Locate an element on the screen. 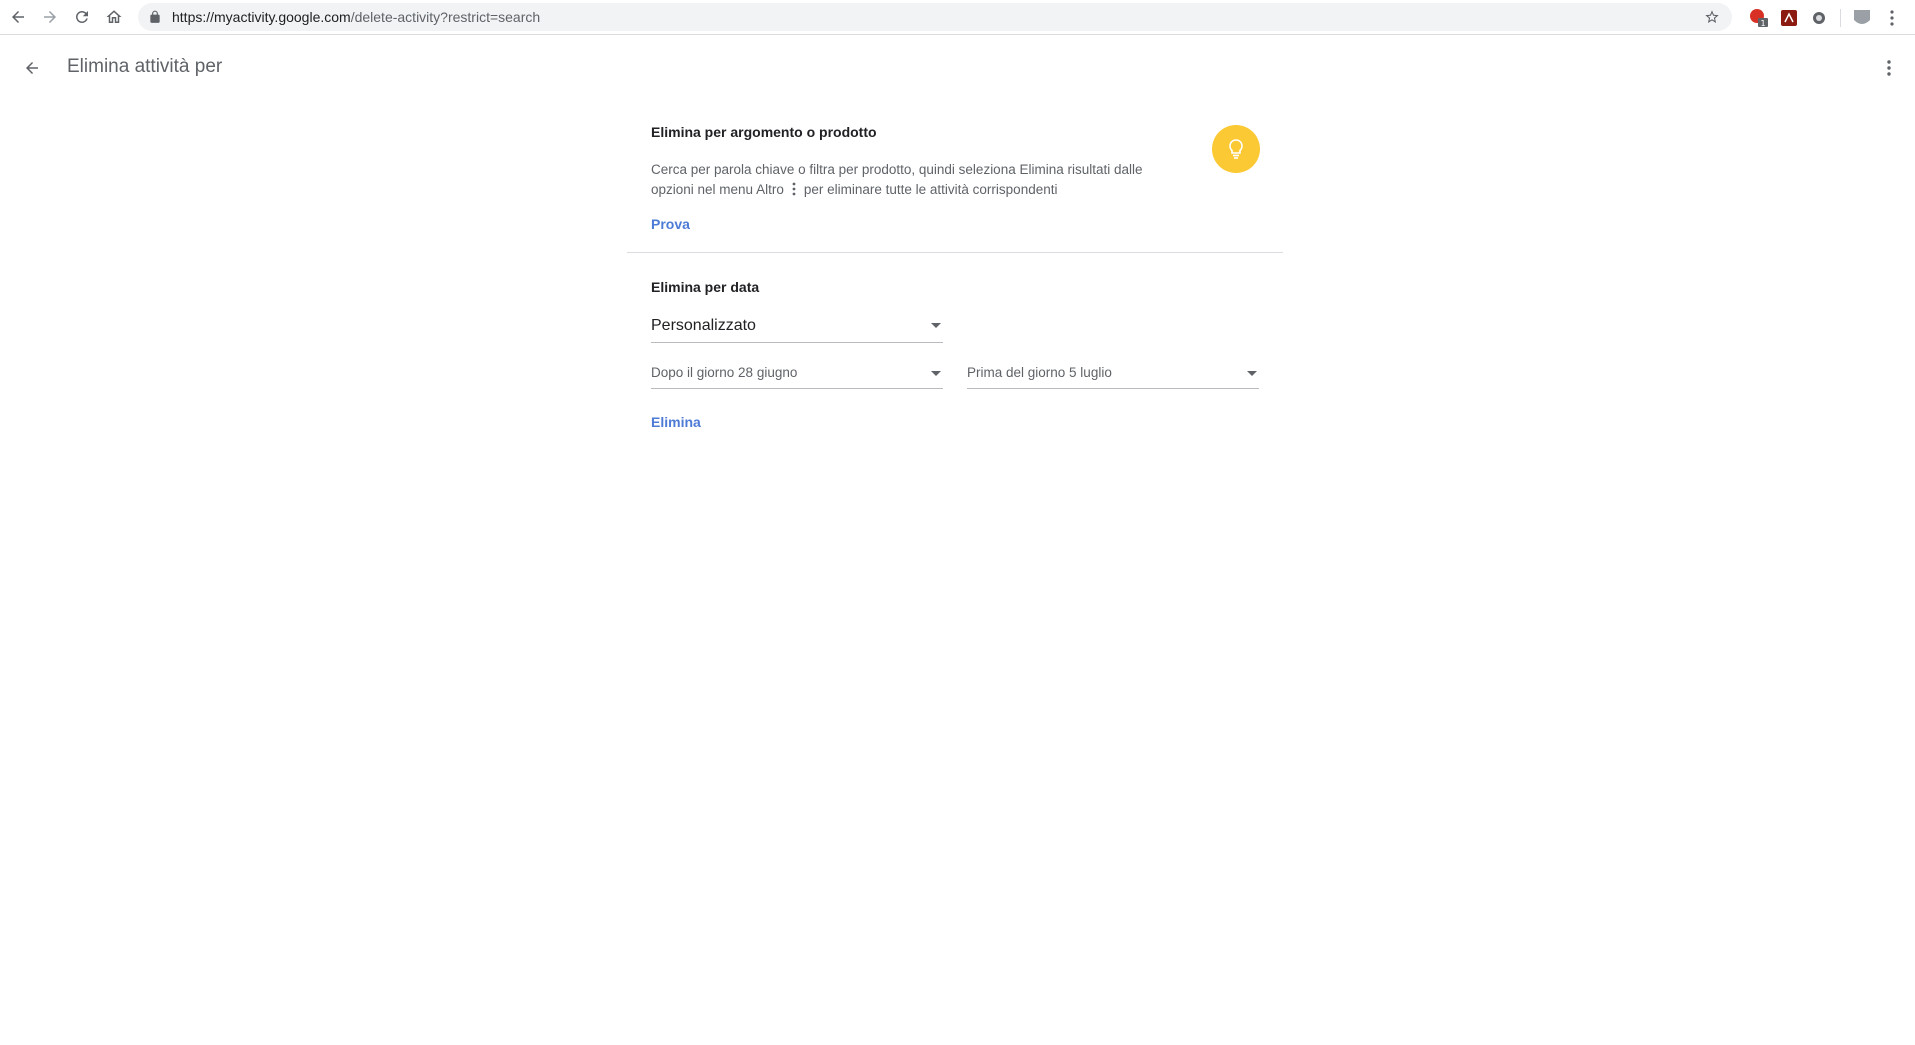 The width and height of the screenshot is (1915, 1045). more-options-button is located at coordinates (1889, 68).